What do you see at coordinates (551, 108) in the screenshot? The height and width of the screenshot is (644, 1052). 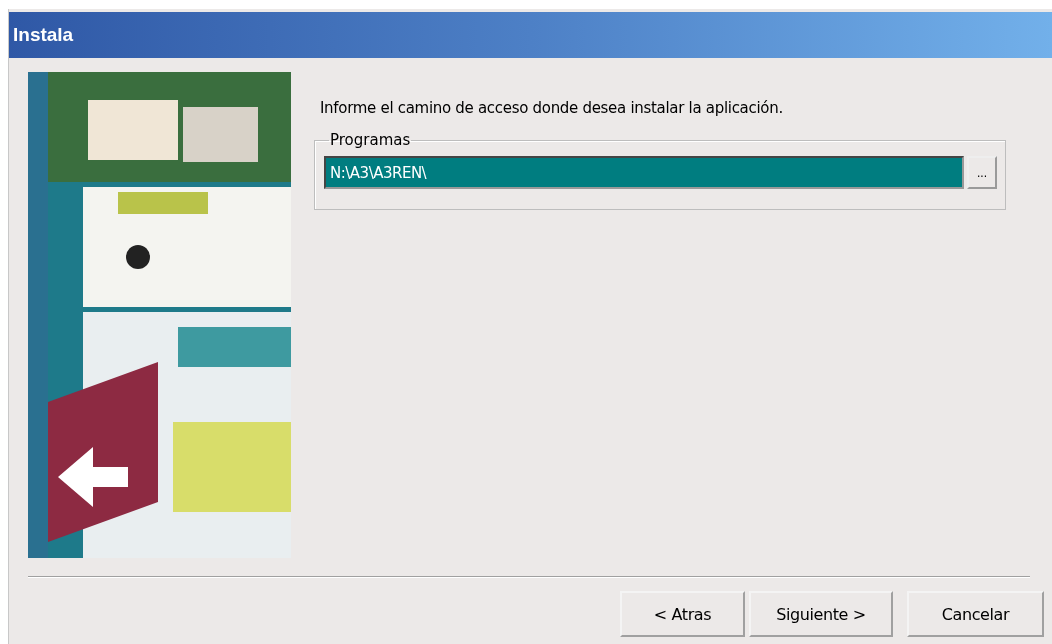 I see `instruction-text: Informe el camino de acceso donde desea instalar la aplicación.` at bounding box center [551, 108].